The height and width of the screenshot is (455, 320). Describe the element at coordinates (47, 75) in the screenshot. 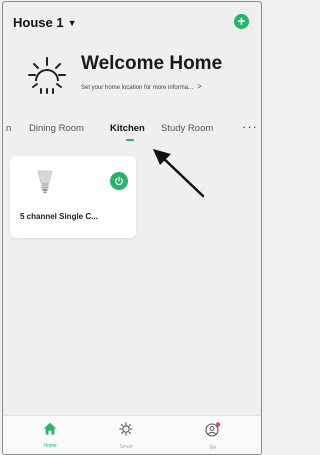

I see `sun-icon` at that location.